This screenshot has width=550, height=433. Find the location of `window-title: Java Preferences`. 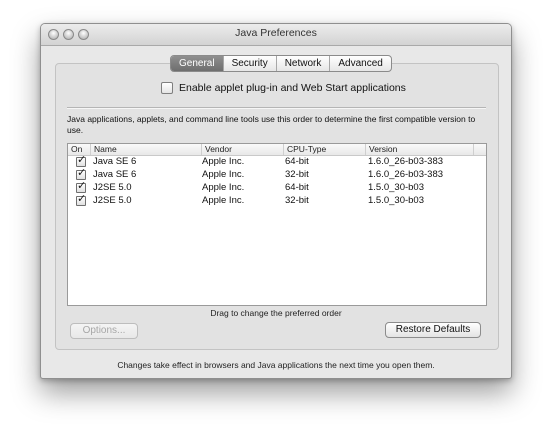

window-title: Java Preferences is located at coordinates (276, 33).